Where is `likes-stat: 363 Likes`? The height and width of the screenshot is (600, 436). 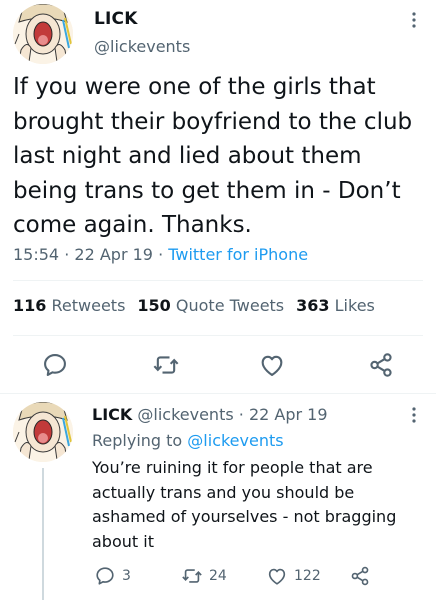 likes-stat: 363 Likes is located at coordinates (335, 305).